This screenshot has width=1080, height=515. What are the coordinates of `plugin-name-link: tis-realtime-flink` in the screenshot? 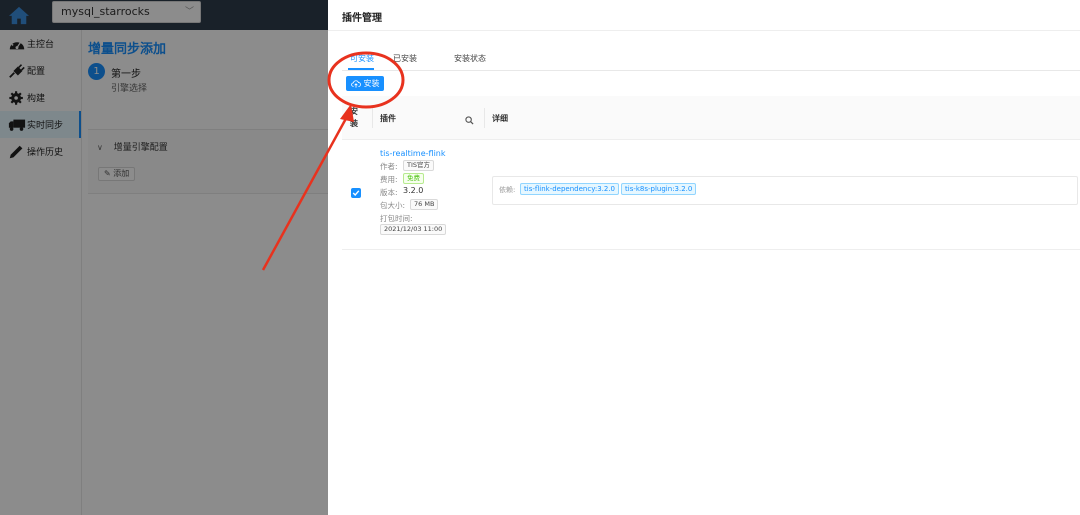 It's located at (413, 153).